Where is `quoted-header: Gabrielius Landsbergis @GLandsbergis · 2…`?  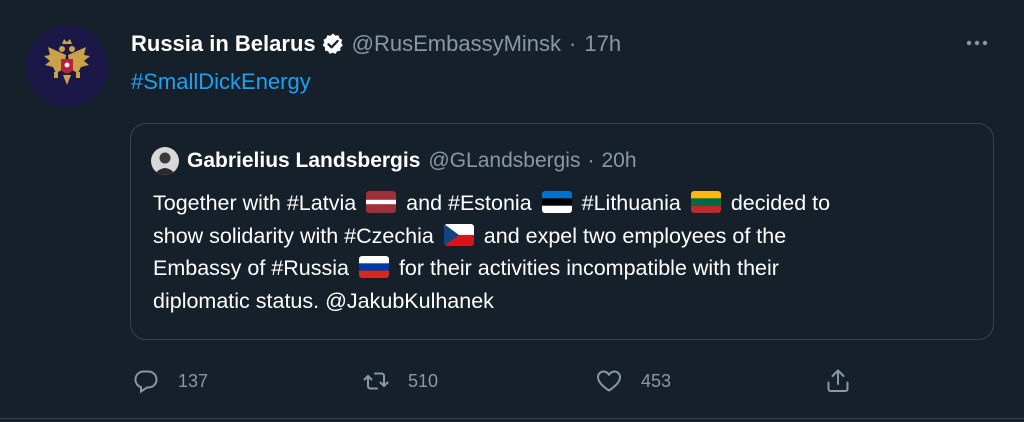
quoted-header: Gabrielius Landsbergis @GLandsbergis · 2… is located at coordinates (394, 161).